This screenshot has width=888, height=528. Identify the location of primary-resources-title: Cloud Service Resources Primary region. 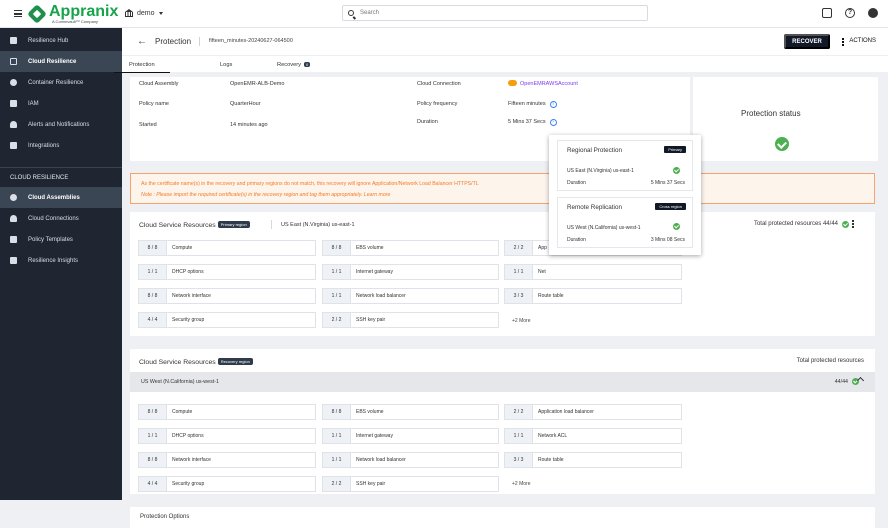
(194, 225).